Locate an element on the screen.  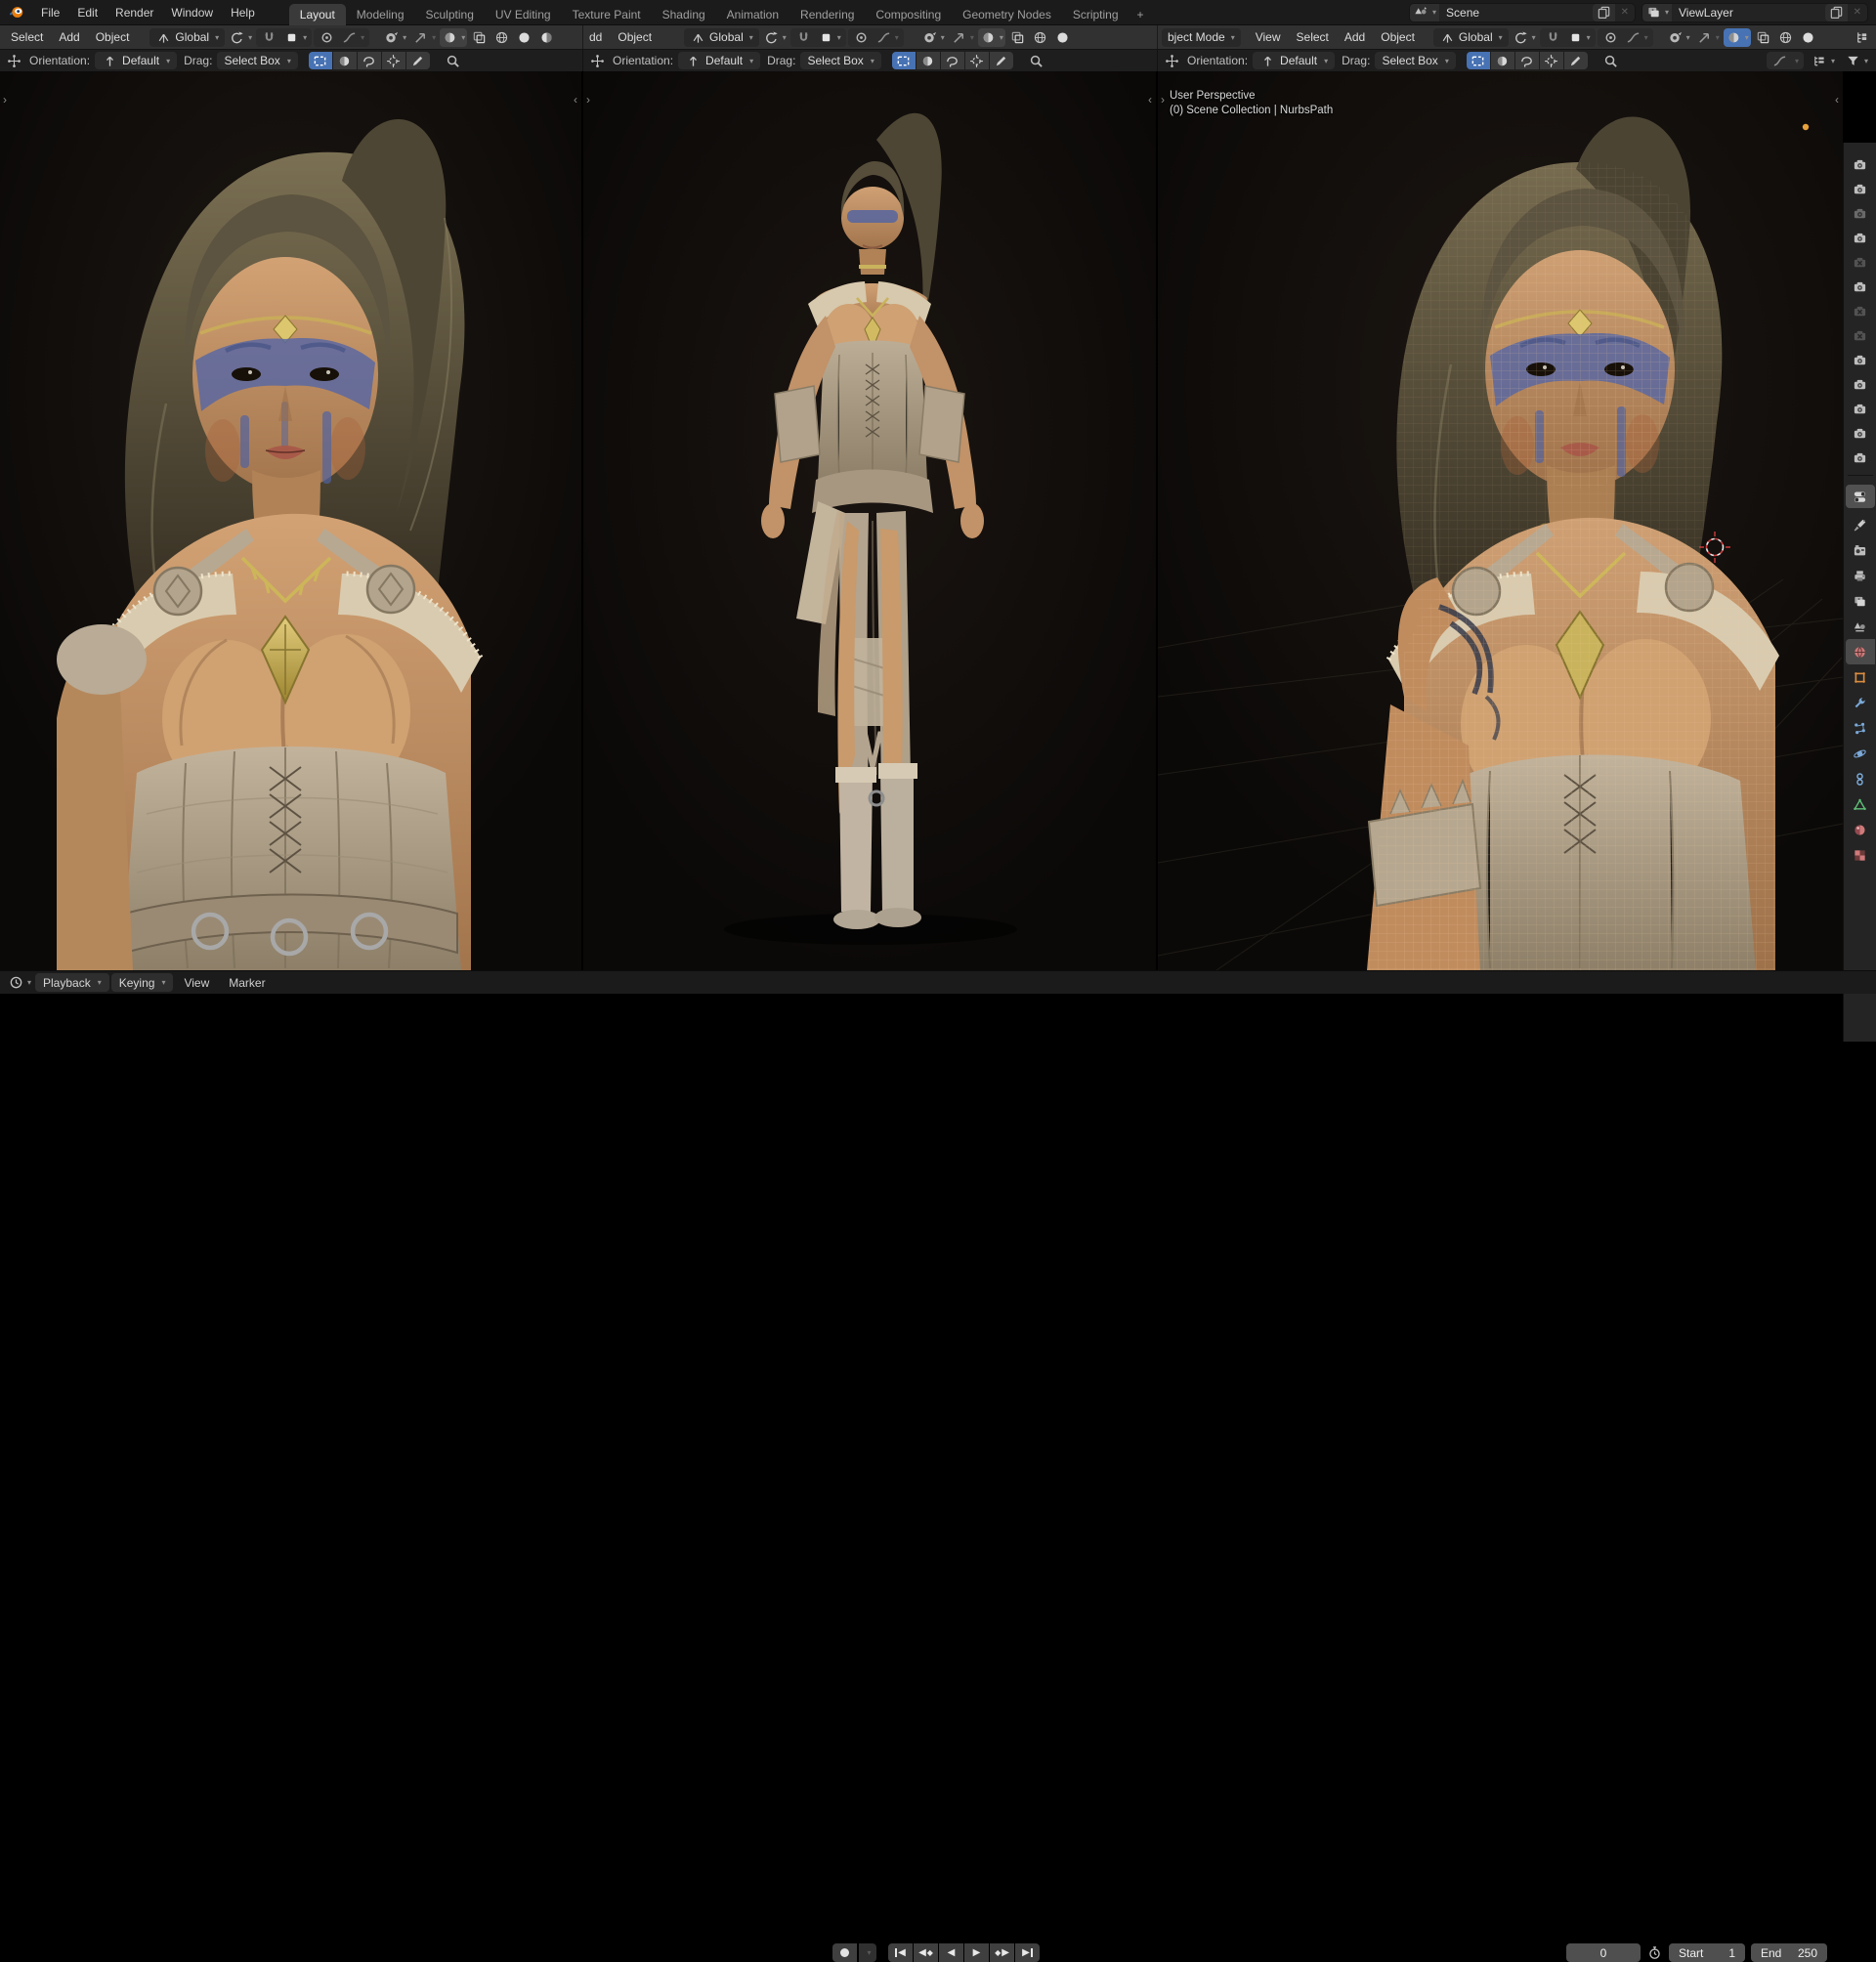
vp3-visibility-button is located at coordinates (1679, 37).